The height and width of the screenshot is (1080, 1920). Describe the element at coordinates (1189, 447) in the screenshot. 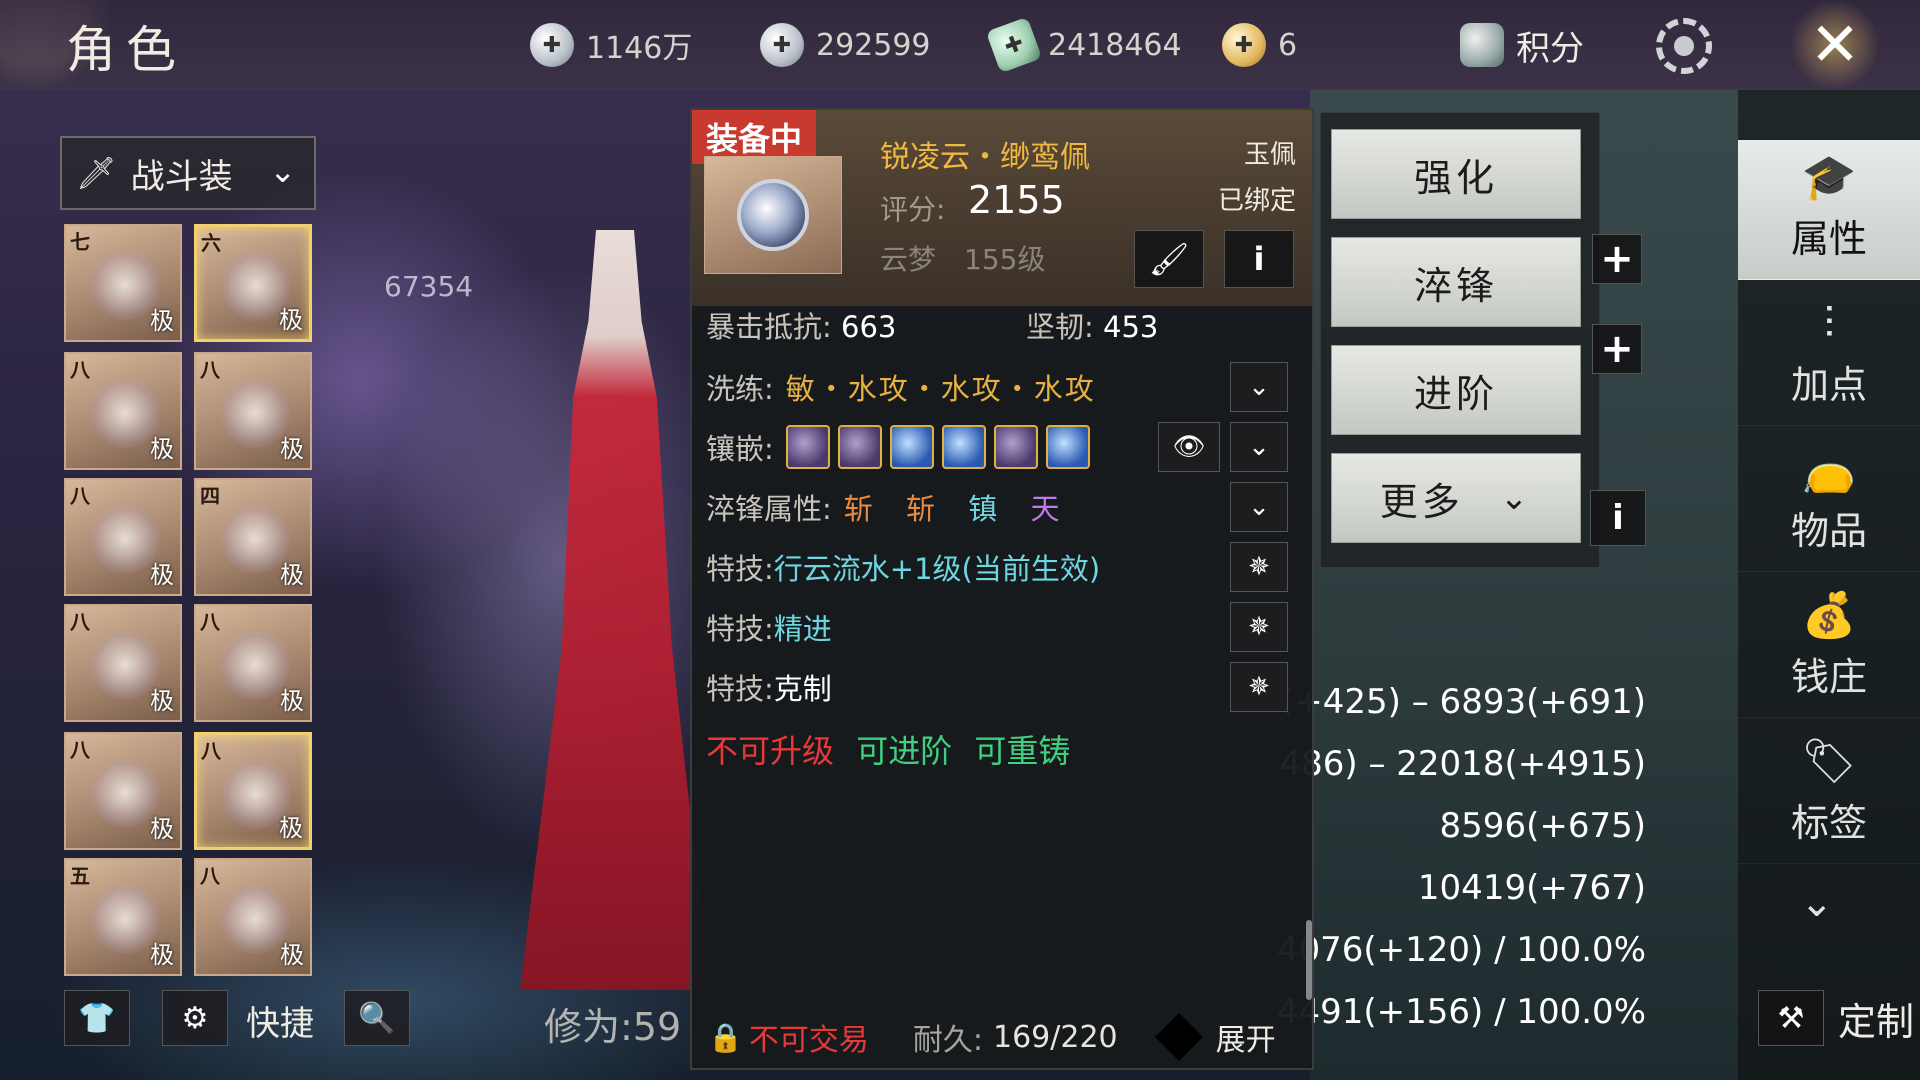

I see `eye-icon: 👁` at that location.